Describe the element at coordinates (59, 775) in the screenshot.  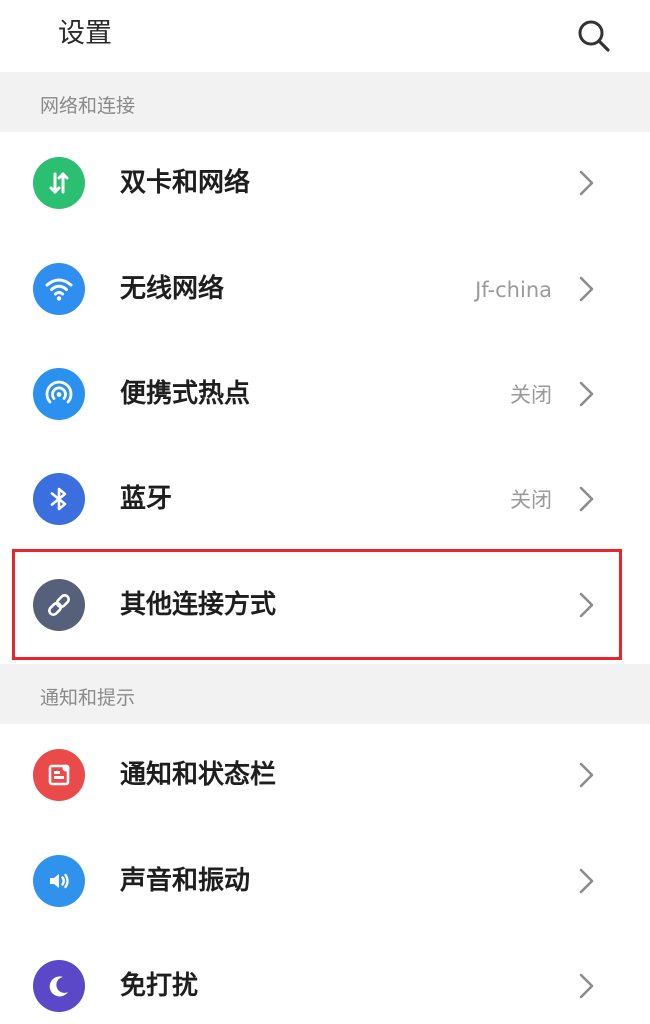
I see `notification-icon` at that location.